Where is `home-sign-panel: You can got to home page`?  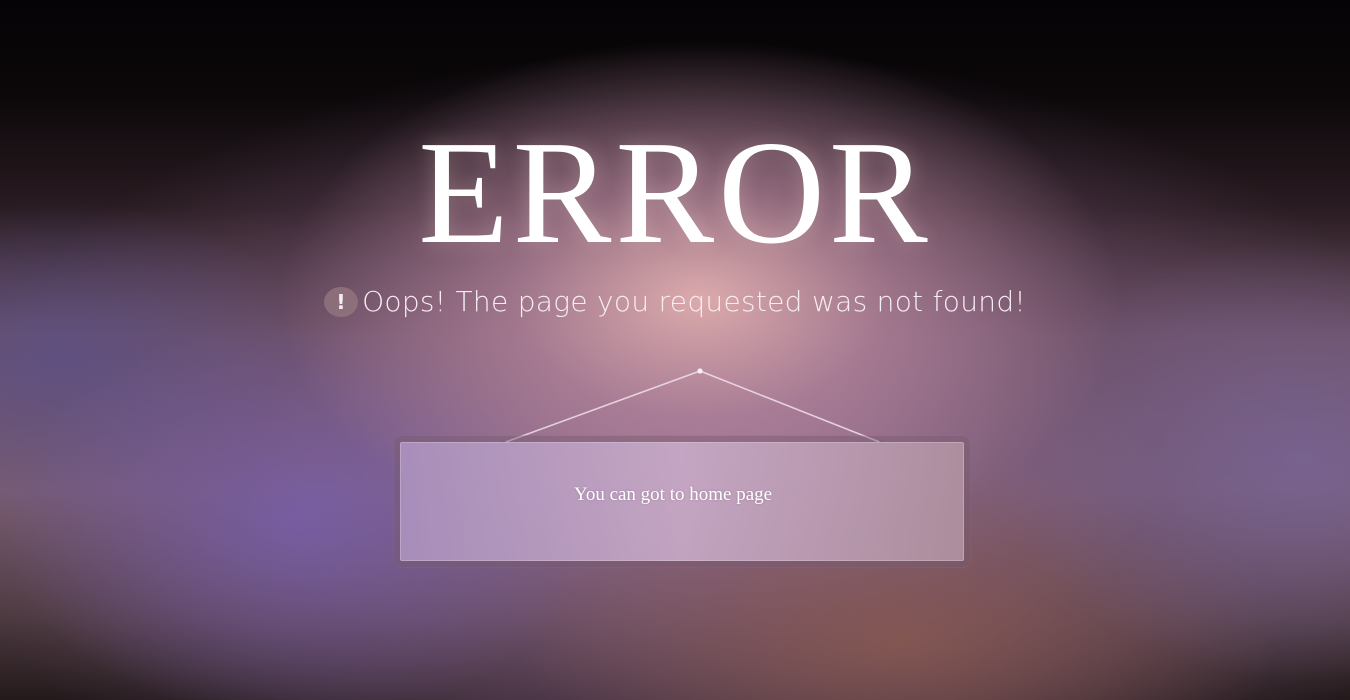
home-sign-panel: You can got to home page is located at coordinates (682, 501).